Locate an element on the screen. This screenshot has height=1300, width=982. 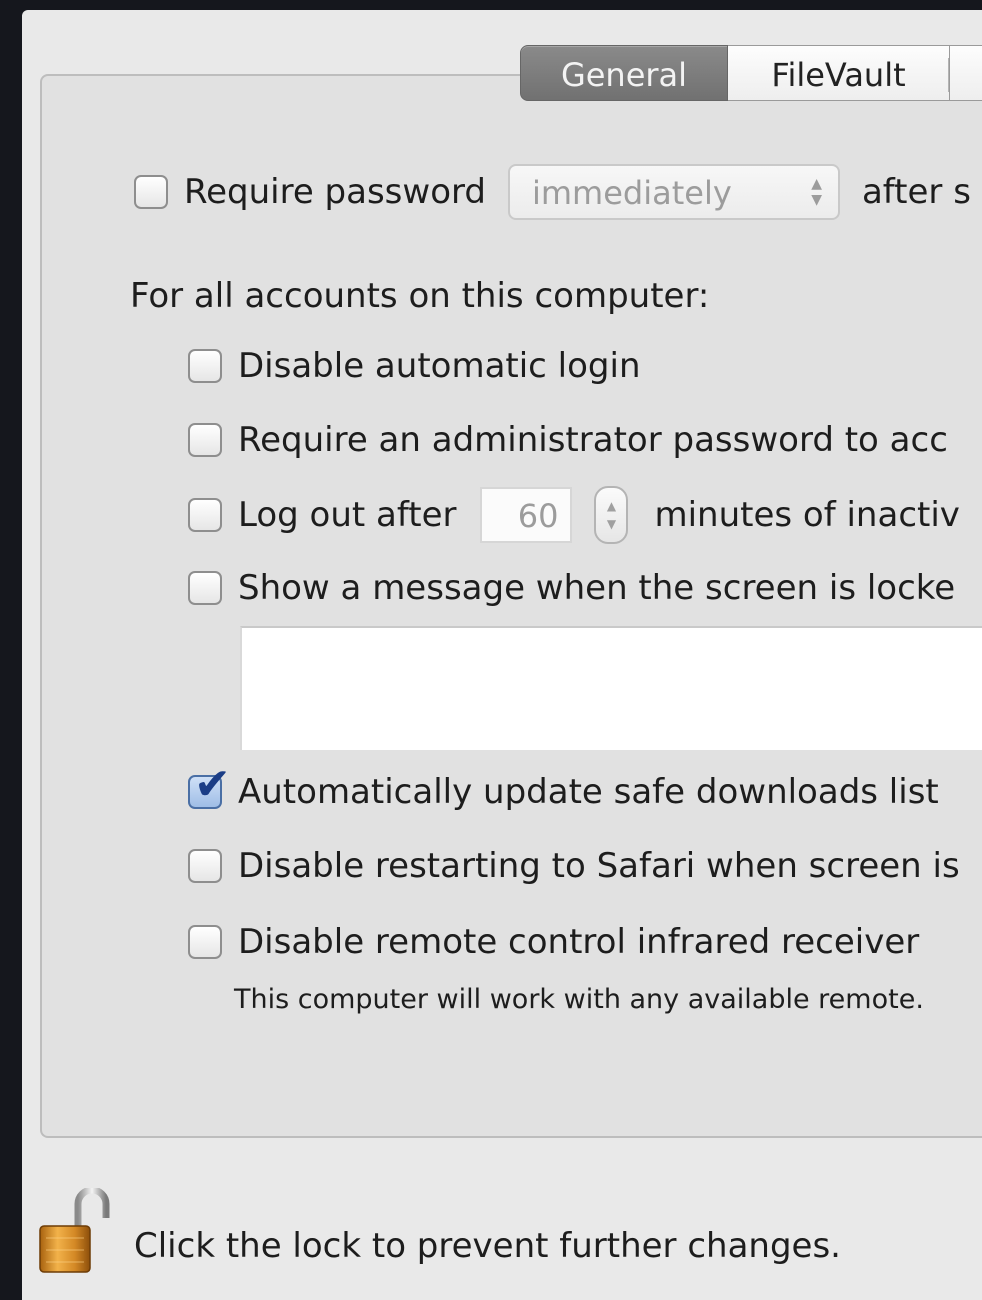
show-message-checkbox is located at coordinates (205, 588).